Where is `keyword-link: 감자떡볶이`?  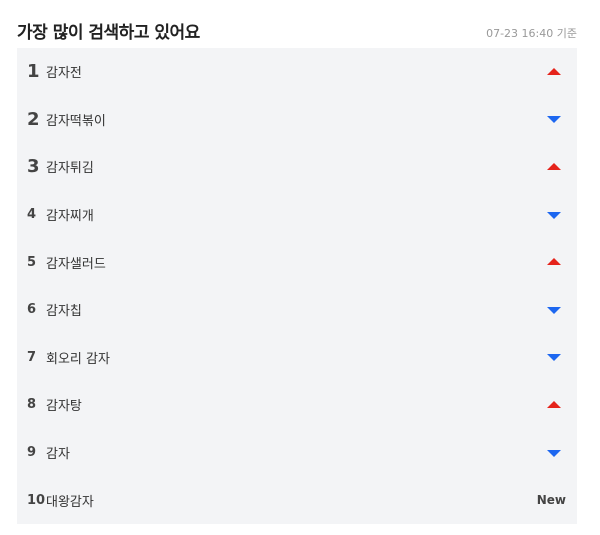
keyword-link: 감자떡볶이 is located at coordinates (76, 119).